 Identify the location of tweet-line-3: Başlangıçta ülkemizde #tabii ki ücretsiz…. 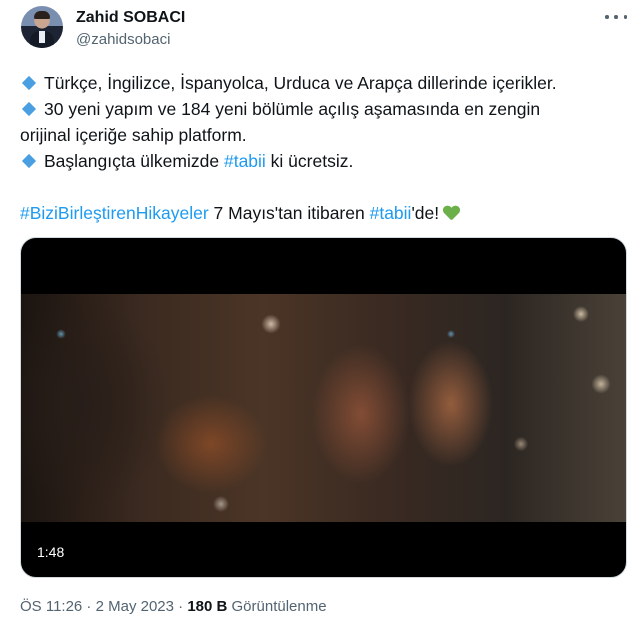
(320, 161).